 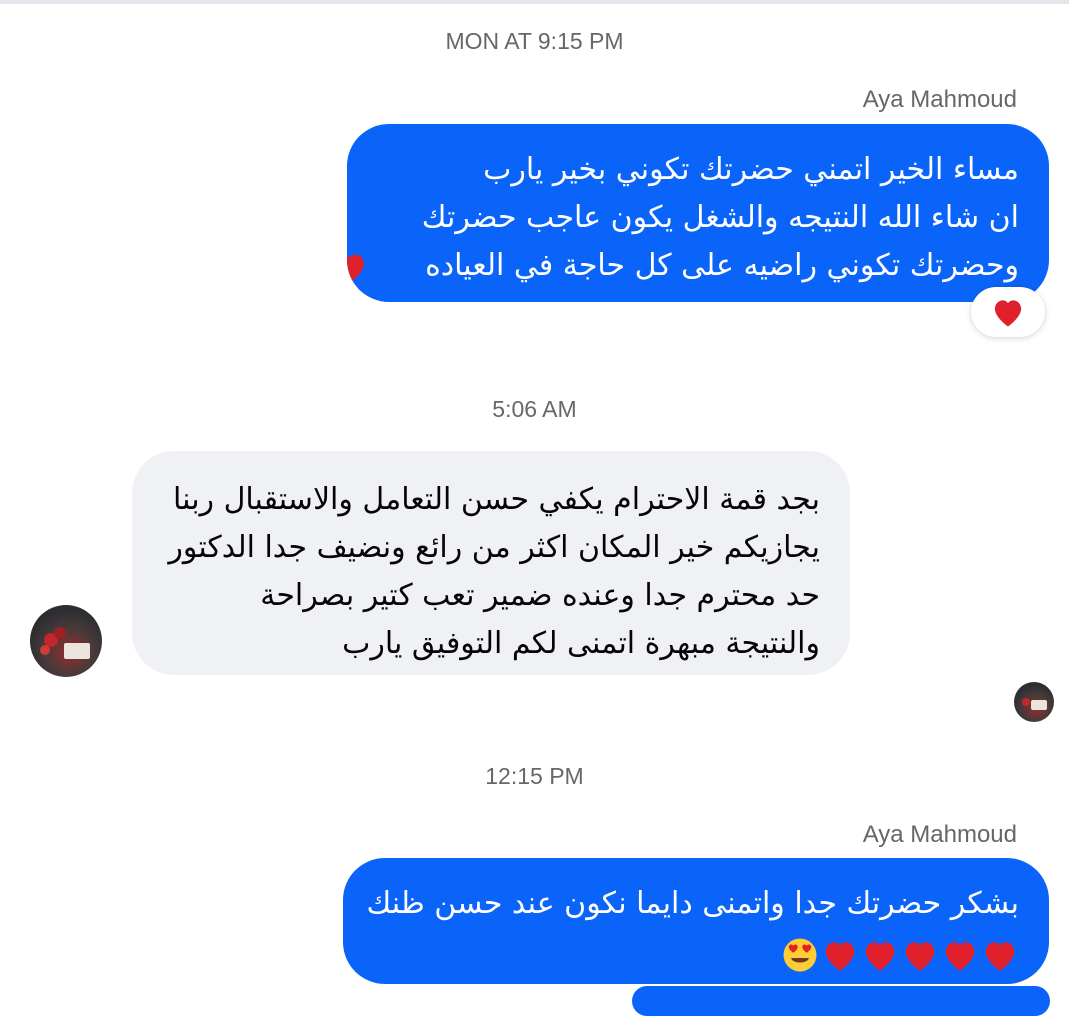 I want to click on outgoing-message-bubble-partial, so click(x=841, y=1001).